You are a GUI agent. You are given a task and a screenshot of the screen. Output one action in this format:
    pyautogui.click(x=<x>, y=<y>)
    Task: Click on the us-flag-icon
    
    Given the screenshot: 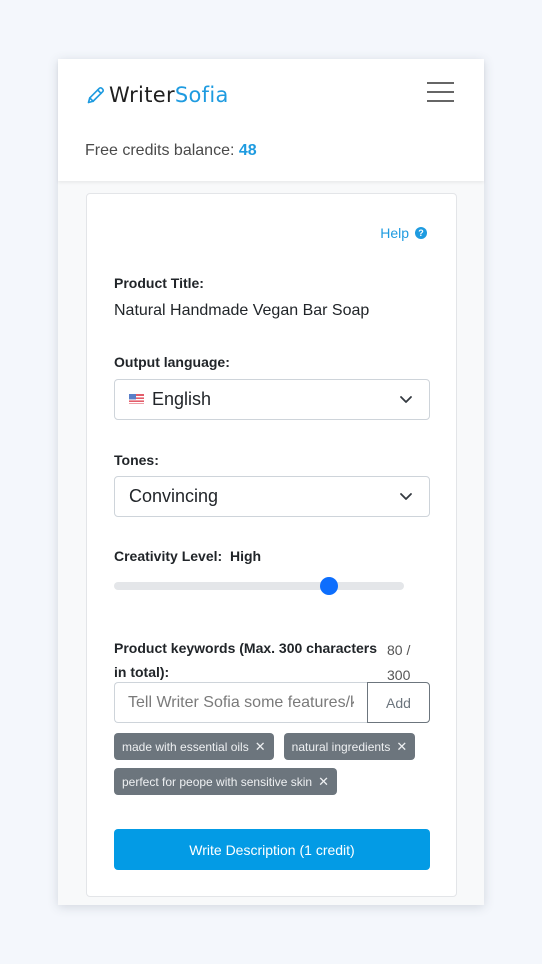 What is the action you would take?
    pyautogui.click(x=136, y=398)
    